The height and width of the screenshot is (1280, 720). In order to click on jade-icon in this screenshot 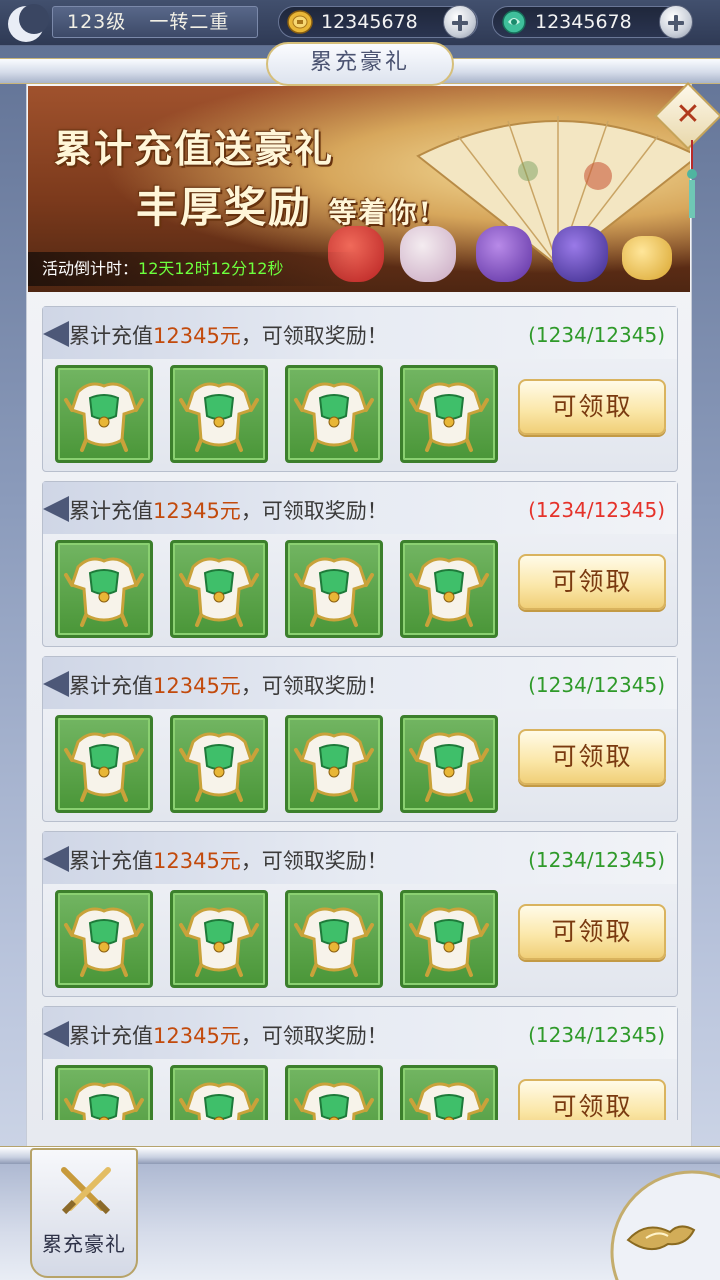, I will do `click(514, 22)`.